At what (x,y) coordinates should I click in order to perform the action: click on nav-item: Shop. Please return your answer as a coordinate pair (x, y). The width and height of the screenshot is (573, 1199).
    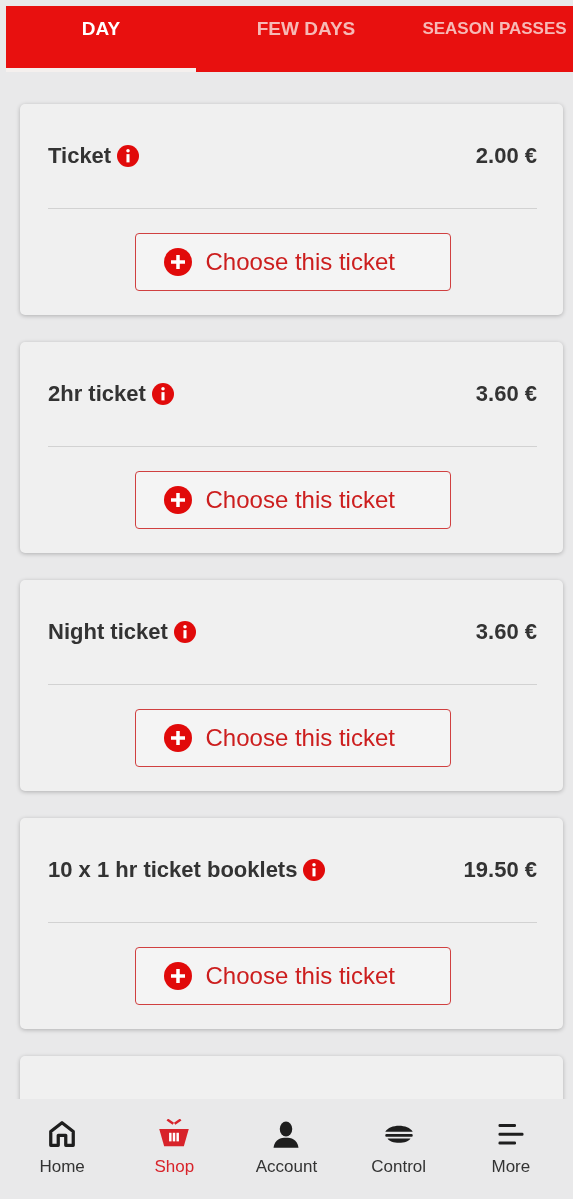
    Looking at the image, I should click on (174, 1149).